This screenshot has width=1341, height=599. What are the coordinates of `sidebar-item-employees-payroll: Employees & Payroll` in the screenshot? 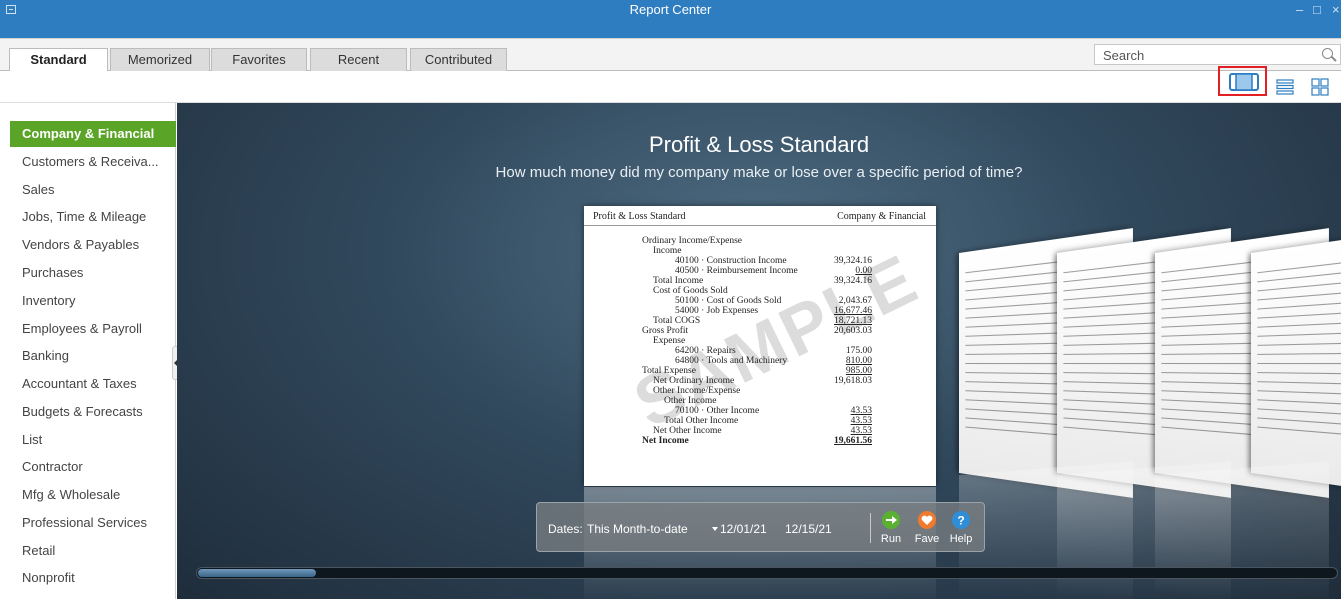 It's located at (93, 329).